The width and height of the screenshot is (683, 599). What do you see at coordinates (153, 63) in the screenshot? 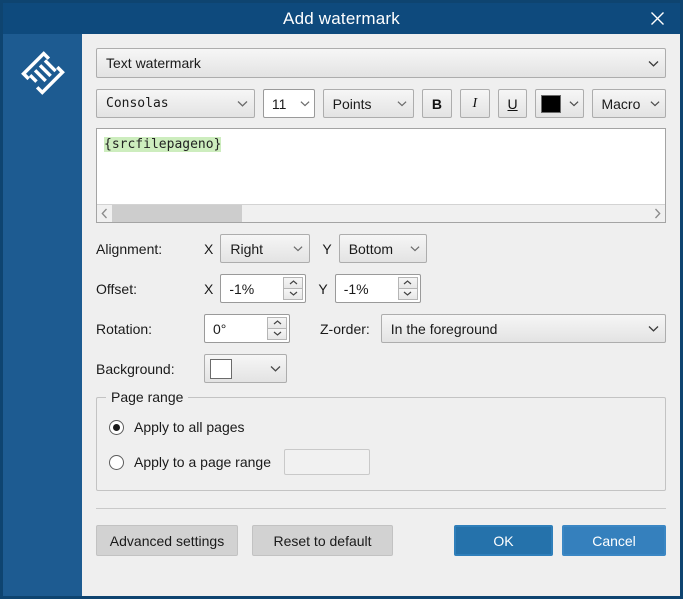
I see `watermark-type-value: Text watermark` at bounding box center [153, 63].